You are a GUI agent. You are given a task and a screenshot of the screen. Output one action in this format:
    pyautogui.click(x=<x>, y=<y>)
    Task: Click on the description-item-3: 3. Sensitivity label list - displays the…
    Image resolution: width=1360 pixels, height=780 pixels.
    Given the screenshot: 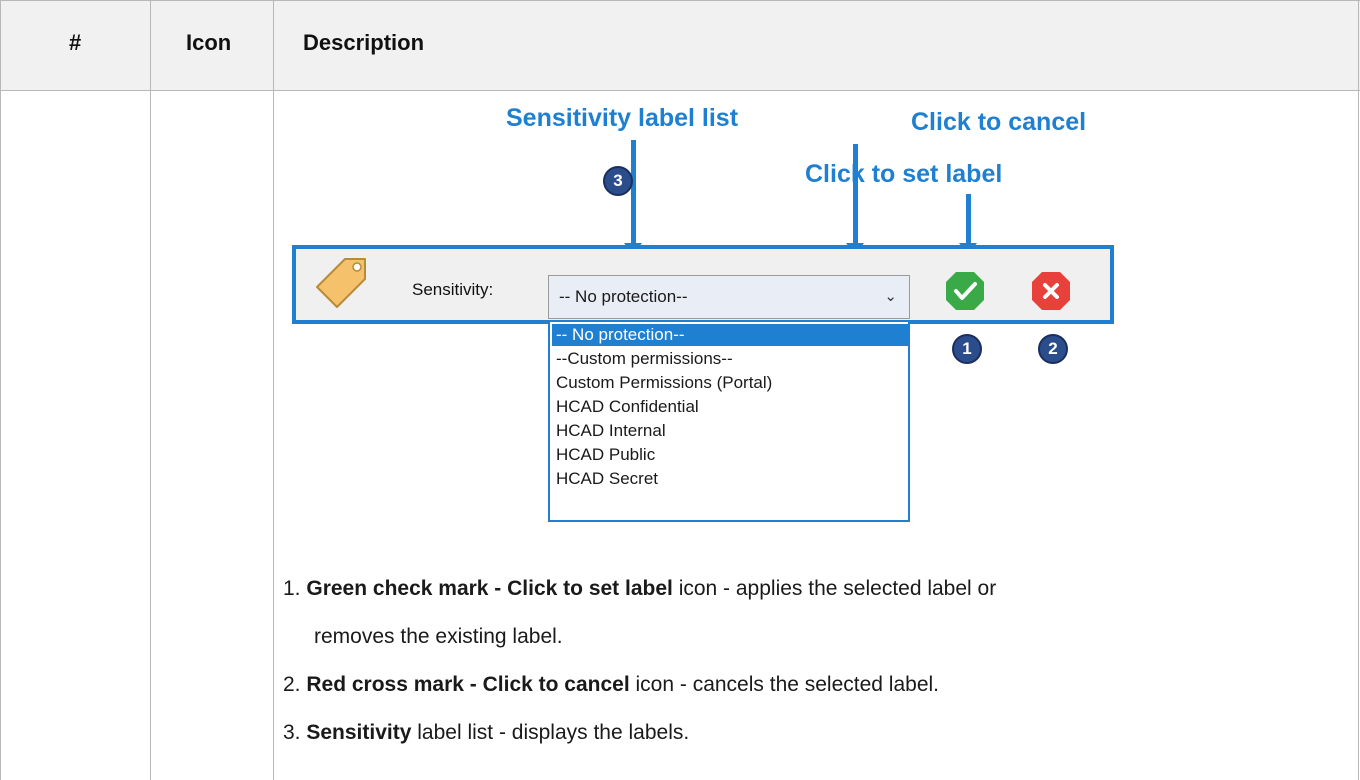 What is the action you would take?
    pyautogui.click(x=486, y=733)
    